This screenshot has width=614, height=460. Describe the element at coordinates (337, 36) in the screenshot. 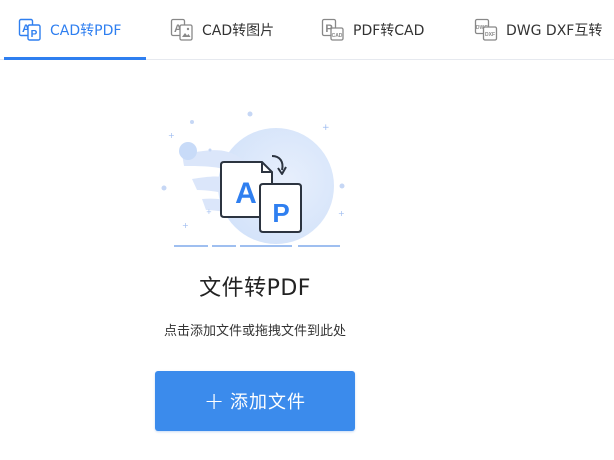

I see `svg-text: CAD` at that location.